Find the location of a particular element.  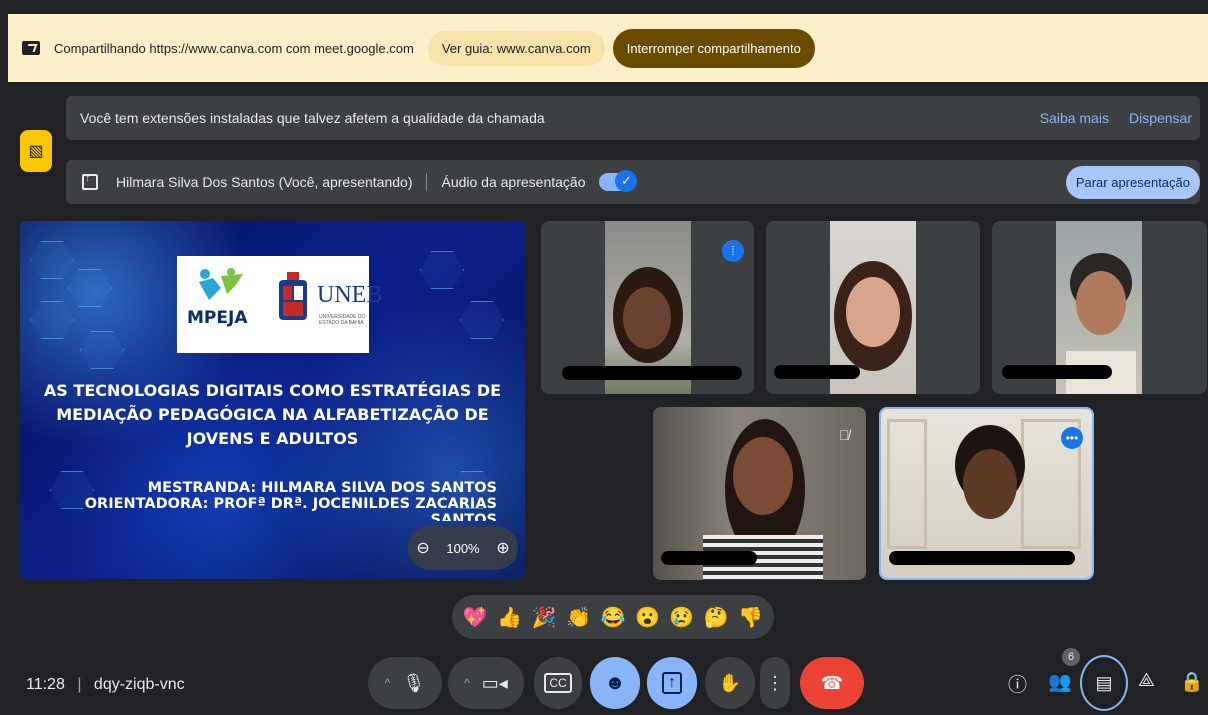

extensions-warning-button: ▧ is located at coordinates (36, 151).